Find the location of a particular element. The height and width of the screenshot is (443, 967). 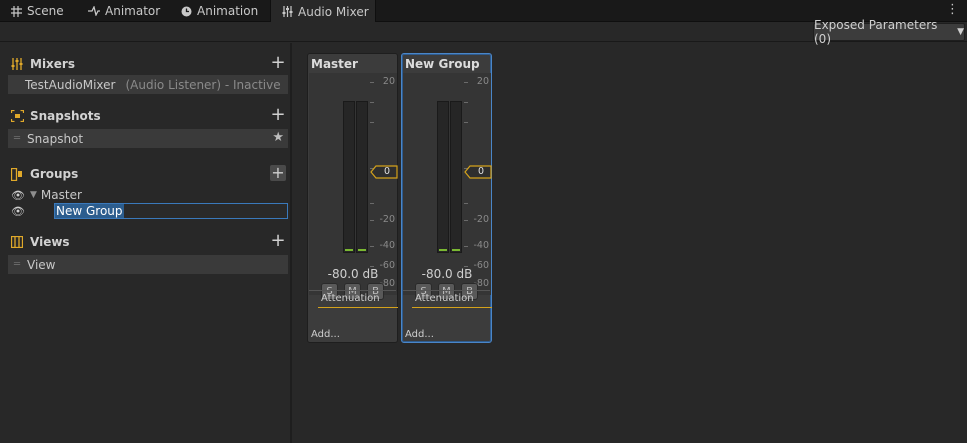

group-row-master: 👁 ▼ Master is located at coordinates (148, 195).